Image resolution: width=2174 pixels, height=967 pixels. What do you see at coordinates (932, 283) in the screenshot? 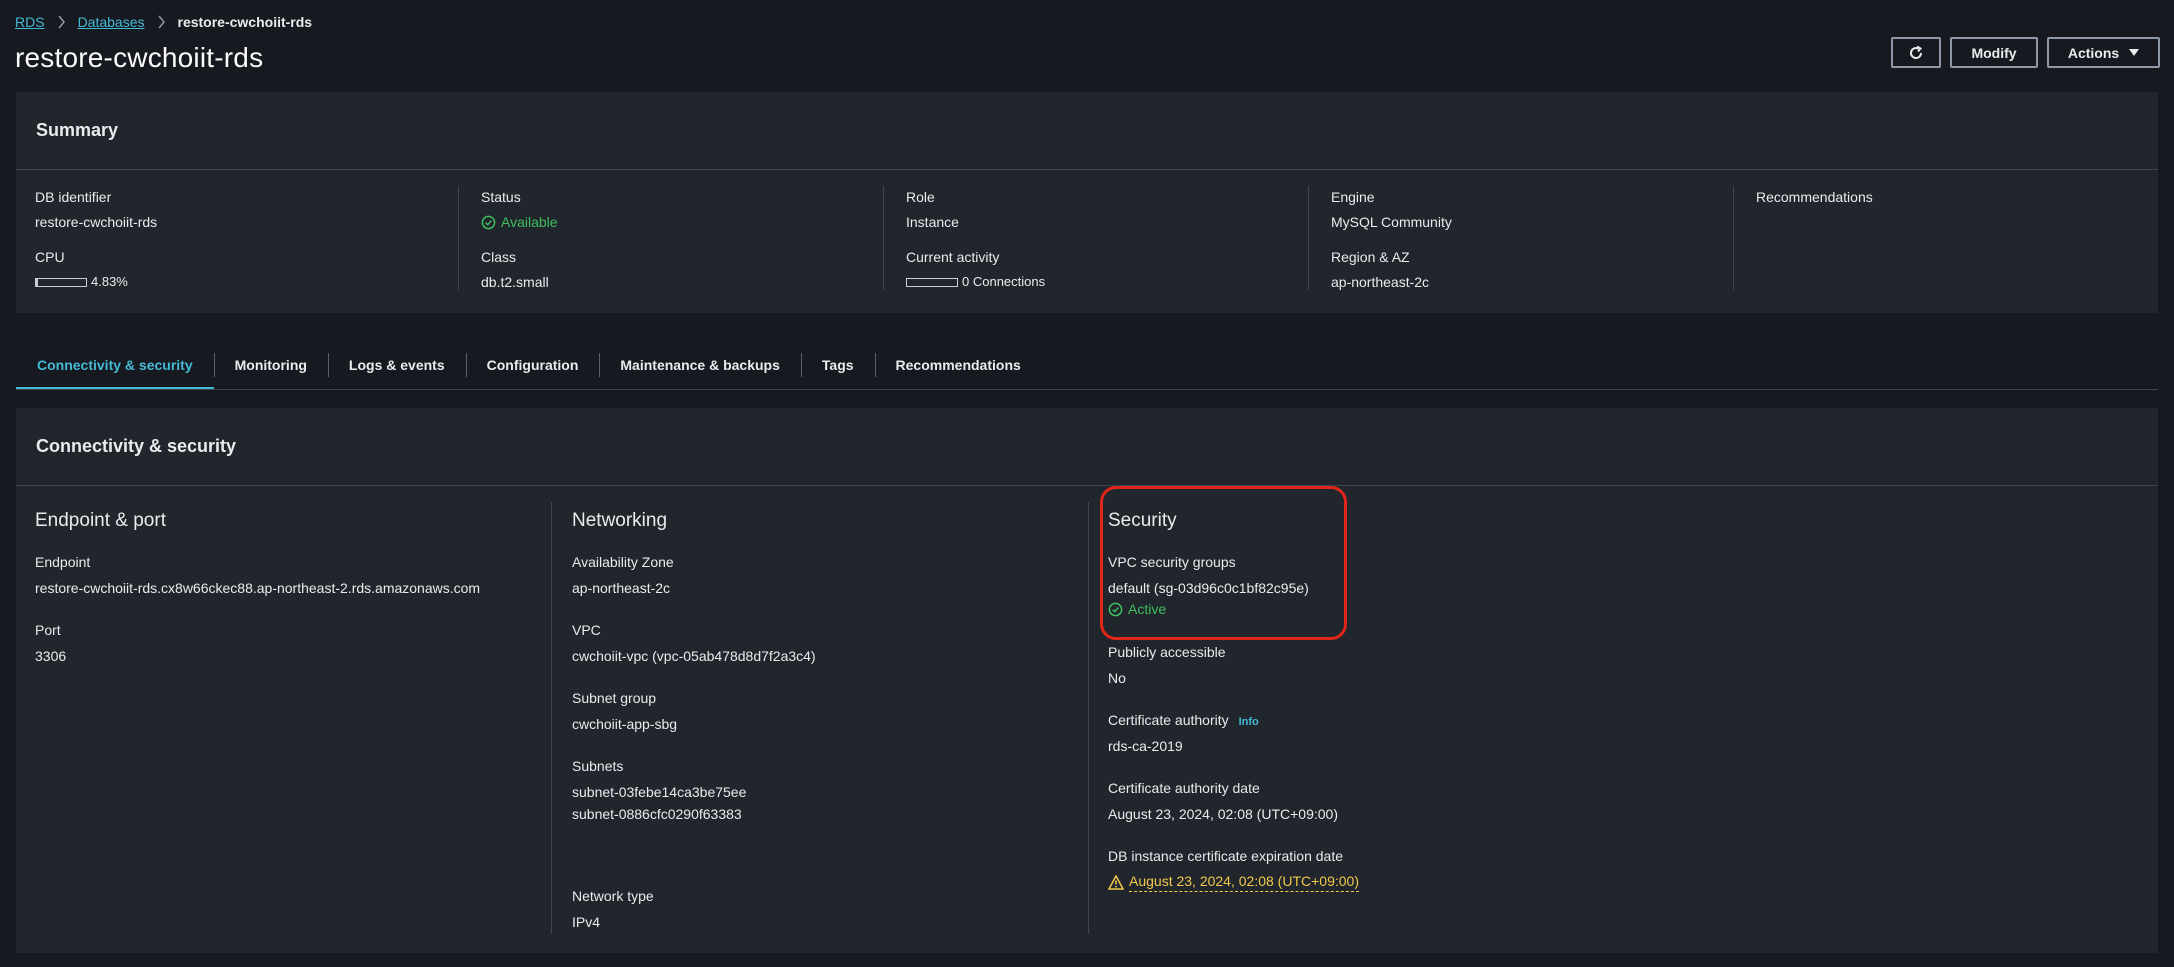
I see `activity-progress-bar` at bounding box center [932, 283].